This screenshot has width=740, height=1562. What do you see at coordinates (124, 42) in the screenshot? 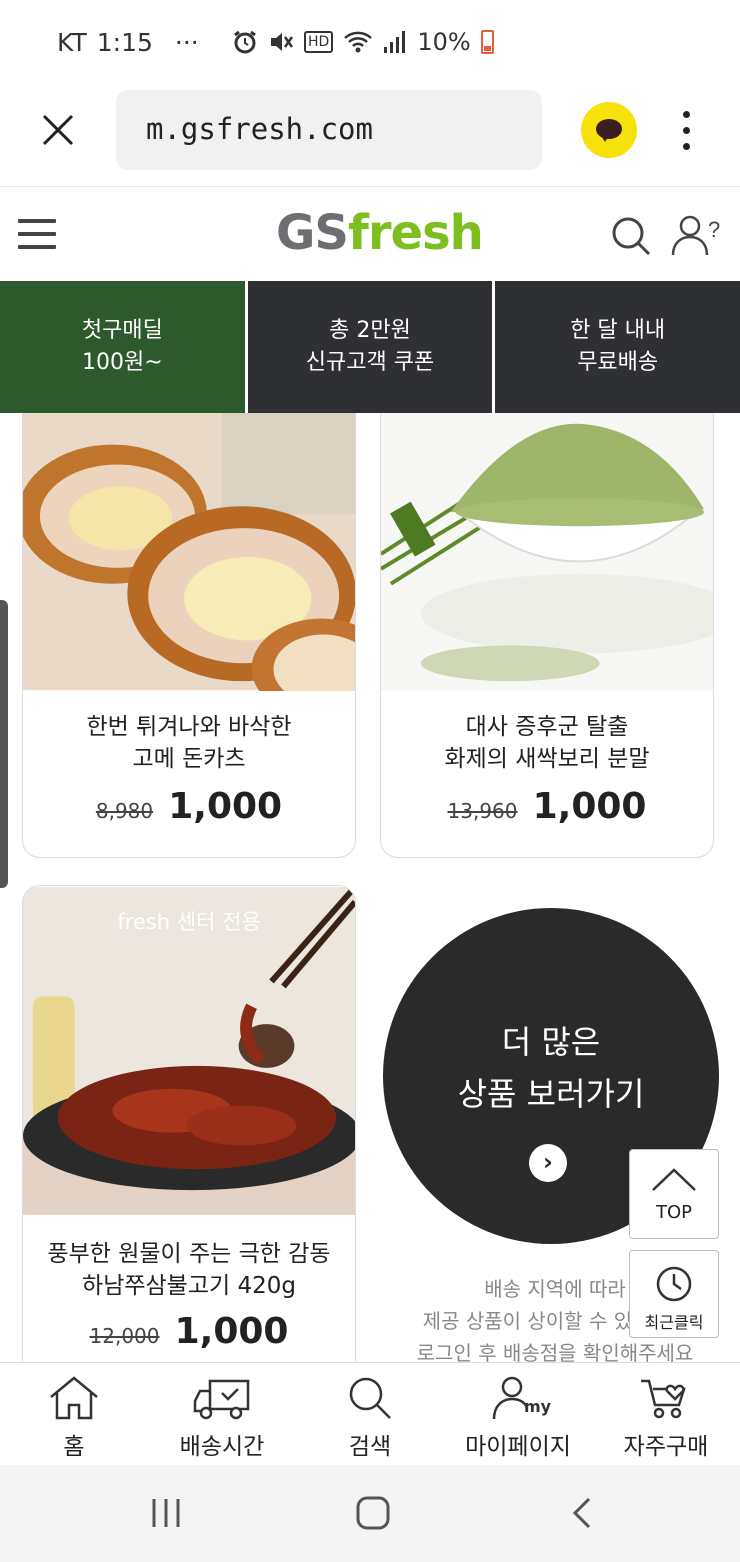
I see `clock: 1:15` at bounding box center [124, 42].